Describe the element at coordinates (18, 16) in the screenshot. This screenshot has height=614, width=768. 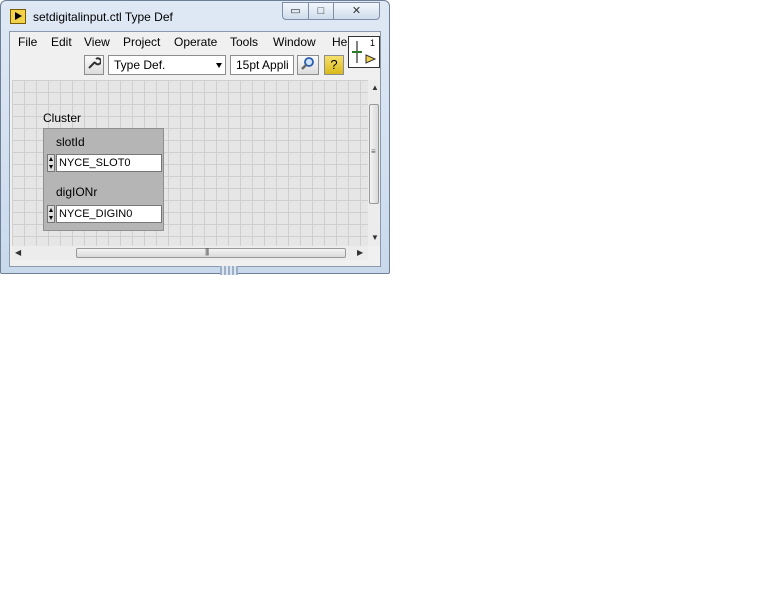
I see `labview-vi-icon` at that location.